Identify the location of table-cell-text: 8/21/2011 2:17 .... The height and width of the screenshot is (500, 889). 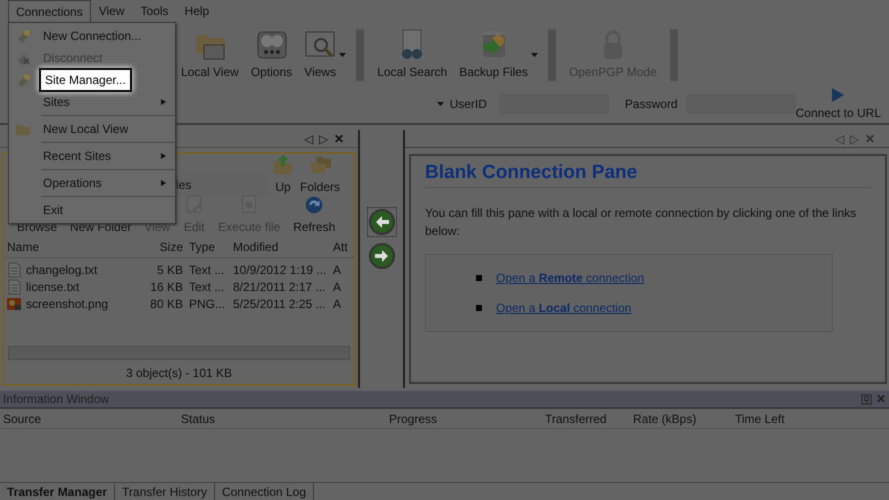
(279, 287).